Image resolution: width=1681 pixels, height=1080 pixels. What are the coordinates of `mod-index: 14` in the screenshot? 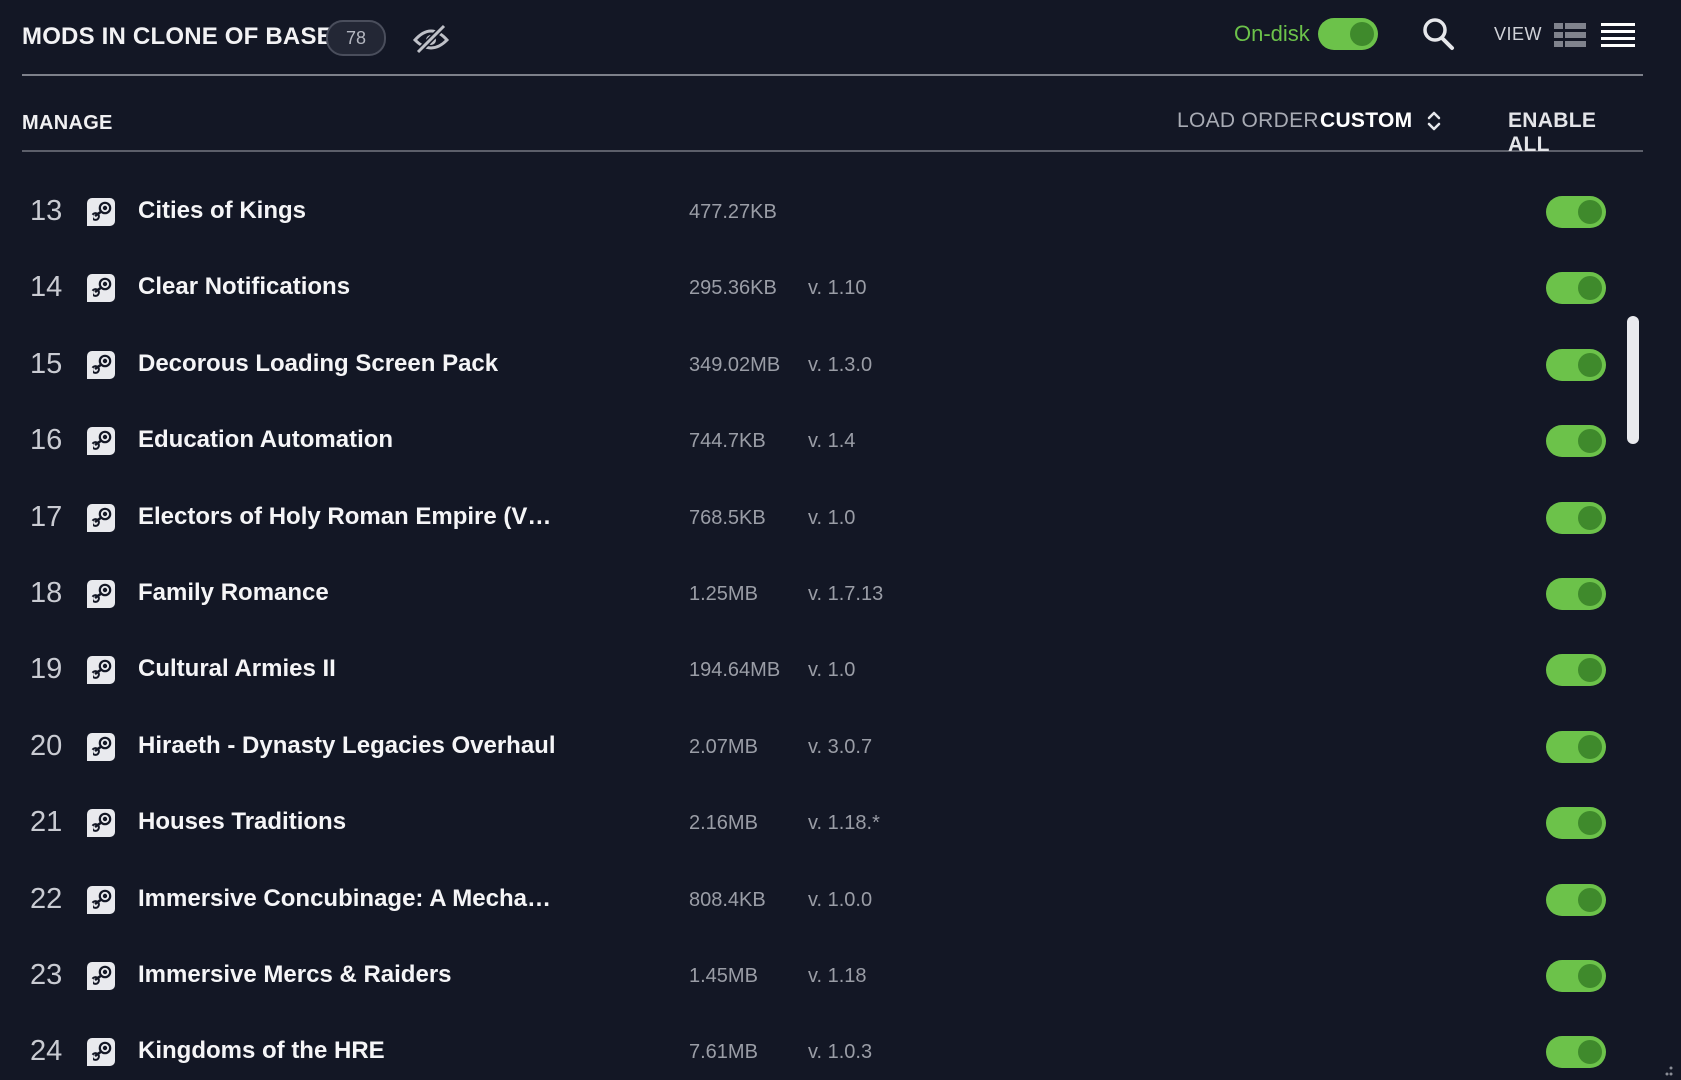 It's located at (46, 287).